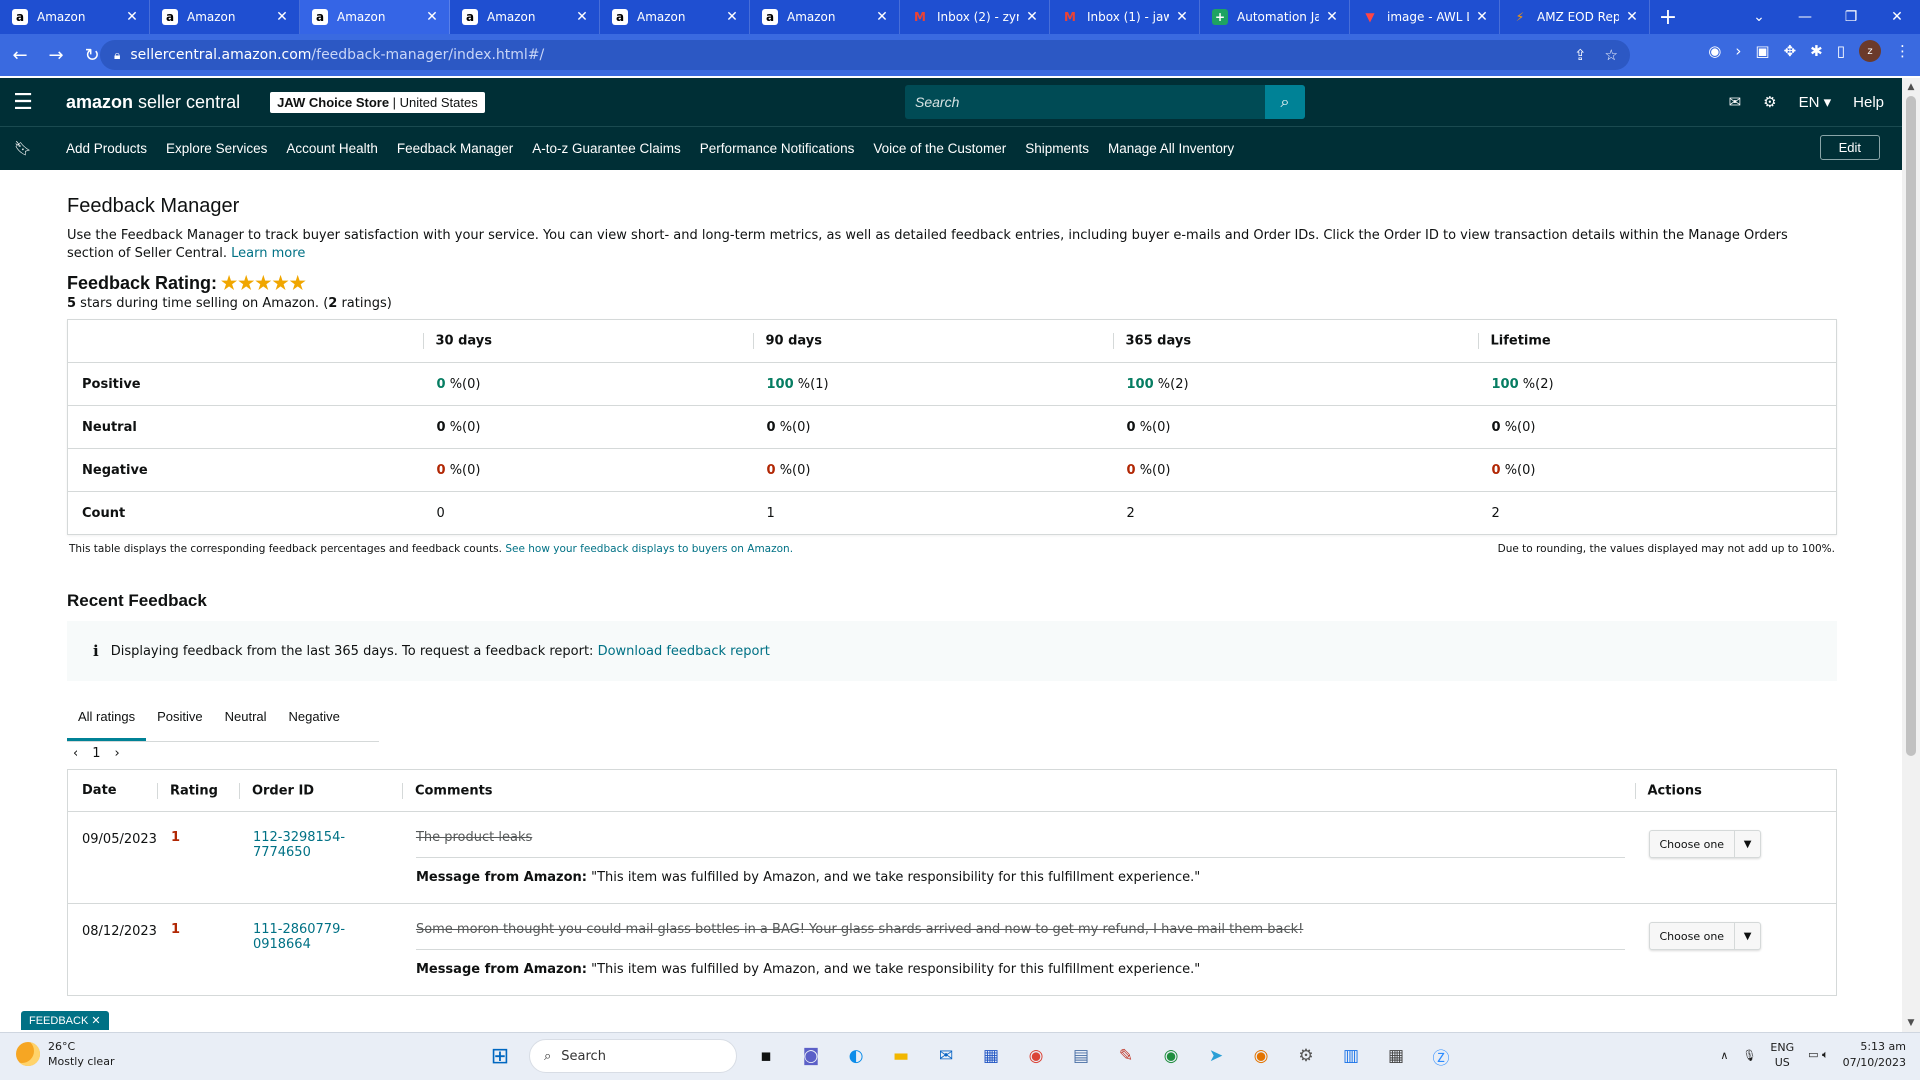  I want to click on store-selector: JAW Choice Store | United States, so click(377, 102).